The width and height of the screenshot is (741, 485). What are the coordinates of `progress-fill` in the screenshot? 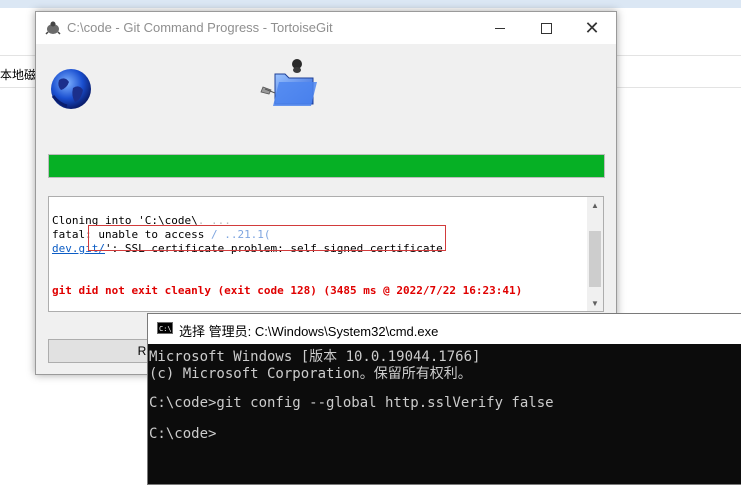 It's located at (326, 166).